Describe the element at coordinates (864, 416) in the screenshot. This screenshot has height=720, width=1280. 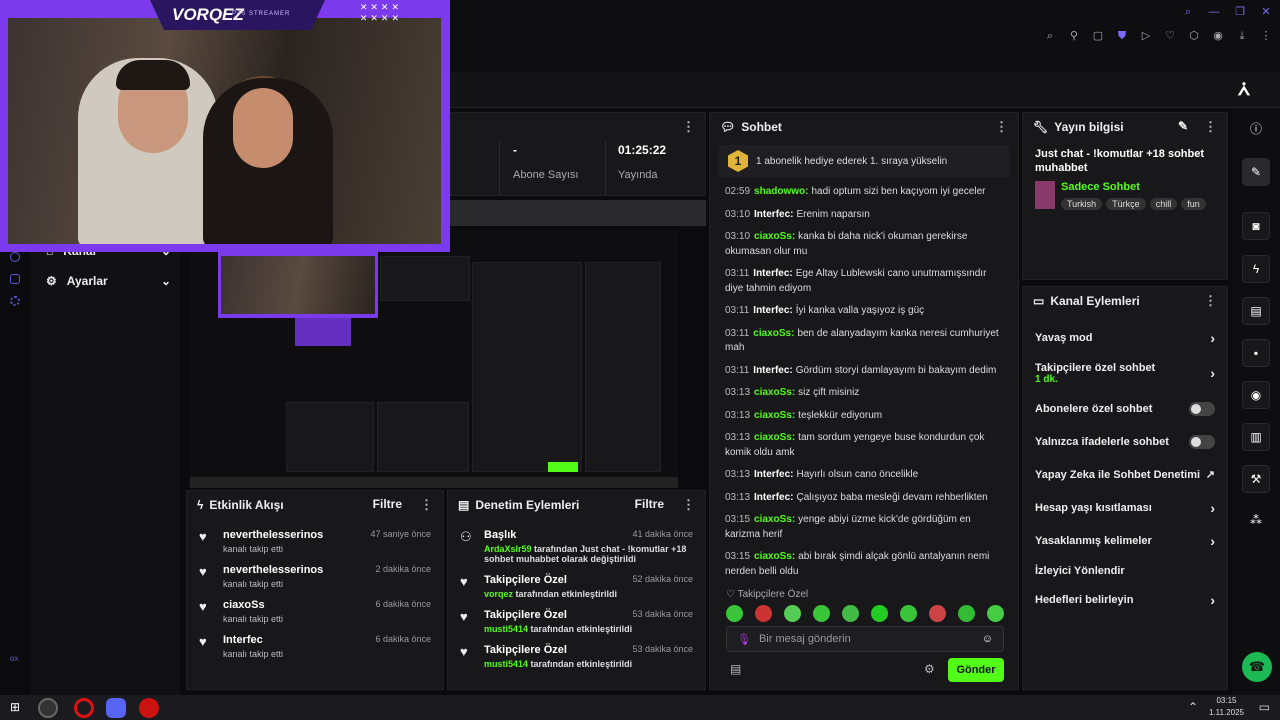
I see `chat-message: 03:13 ciaxoSs: teşlekkür ediyorum` at that location.